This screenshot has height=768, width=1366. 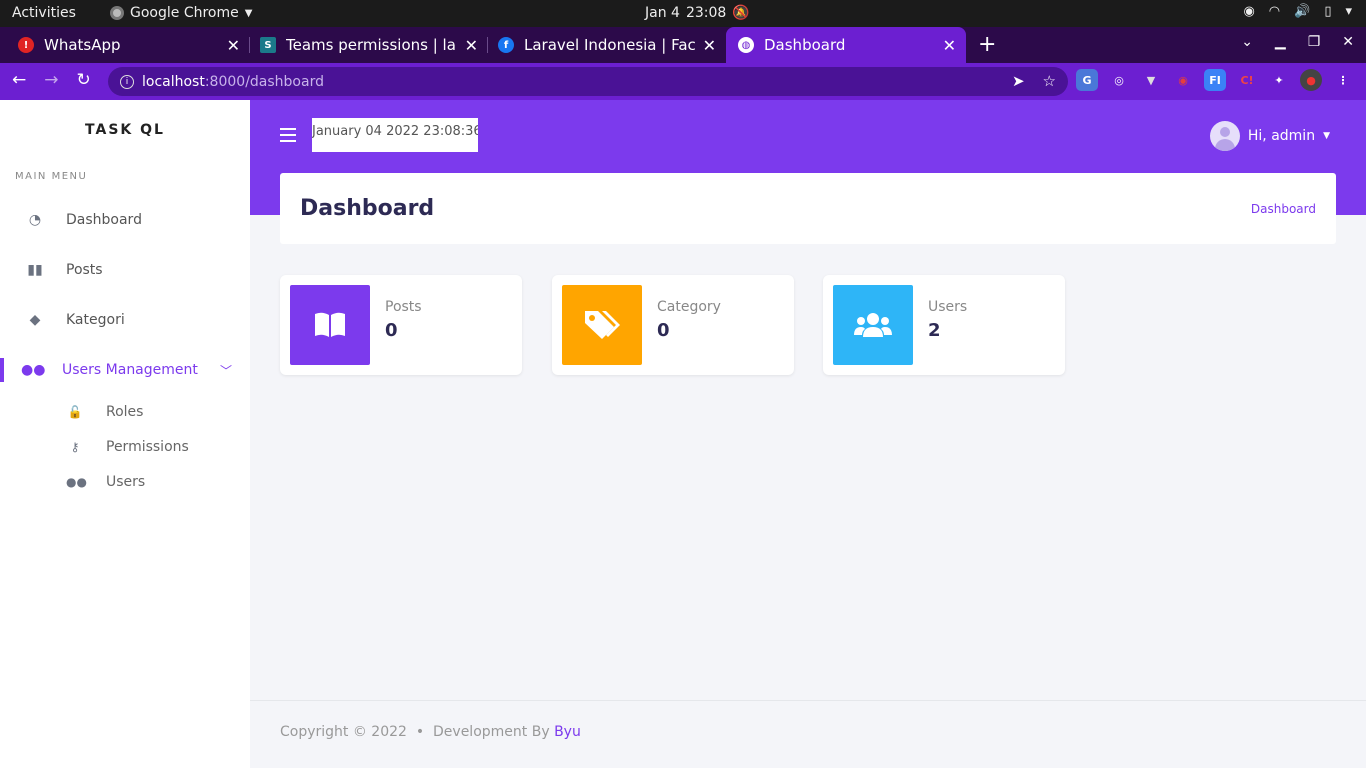 I want to click on brand-logo: TASK QL, so click(x=125, y=130).